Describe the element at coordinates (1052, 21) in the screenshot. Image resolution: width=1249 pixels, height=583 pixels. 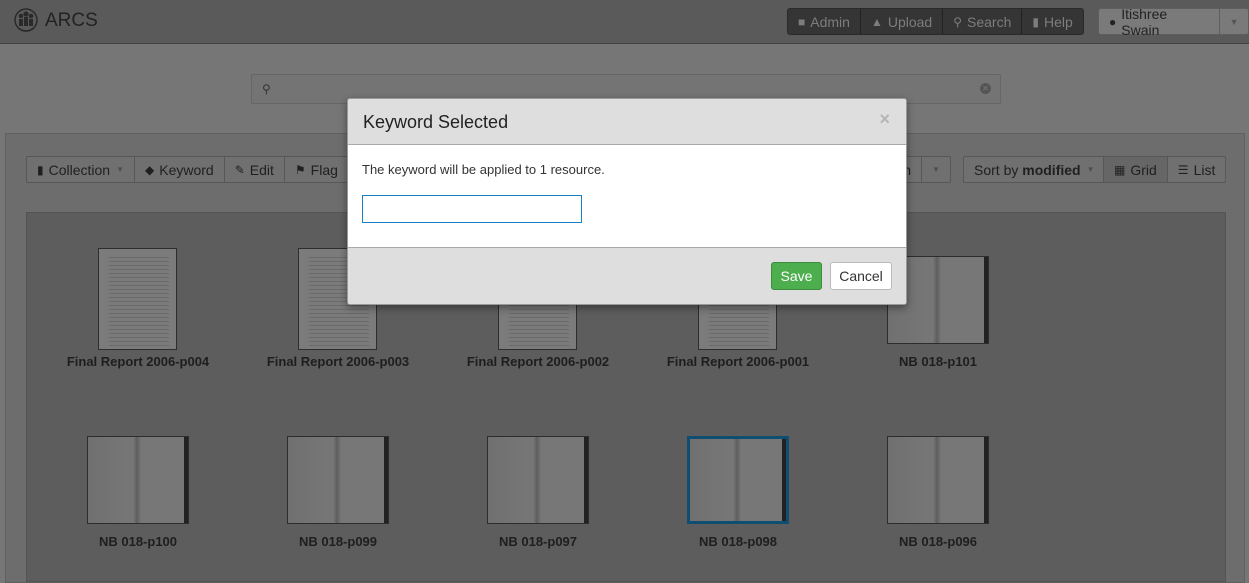
I see `nav-help: ▮ Help` at that location.